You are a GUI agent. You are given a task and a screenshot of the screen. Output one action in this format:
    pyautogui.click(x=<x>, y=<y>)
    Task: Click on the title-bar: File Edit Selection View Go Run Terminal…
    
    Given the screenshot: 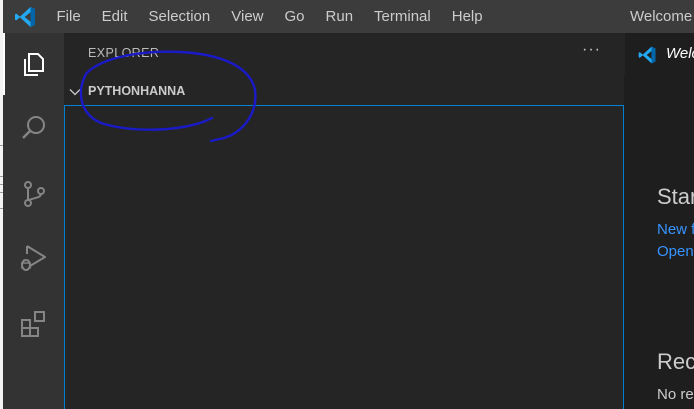 What is the action you would take?
    pyautogui.click(x=348, y=16)
    